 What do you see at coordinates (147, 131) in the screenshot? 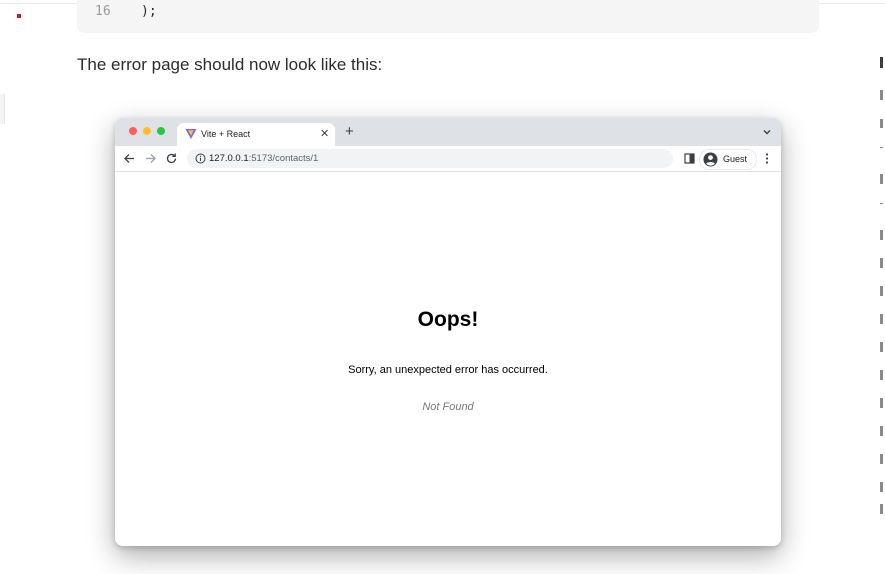
I see `window-minimize-button` at bounding box center [147, 131].